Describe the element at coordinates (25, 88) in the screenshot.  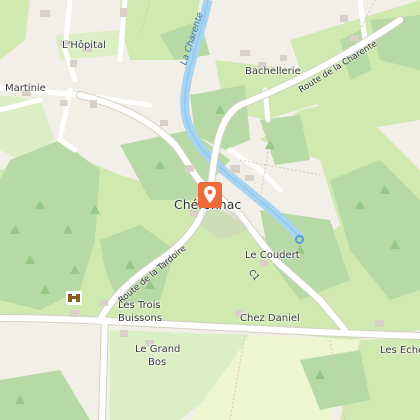
I see `place-label-martinie: Martinie` at that location.